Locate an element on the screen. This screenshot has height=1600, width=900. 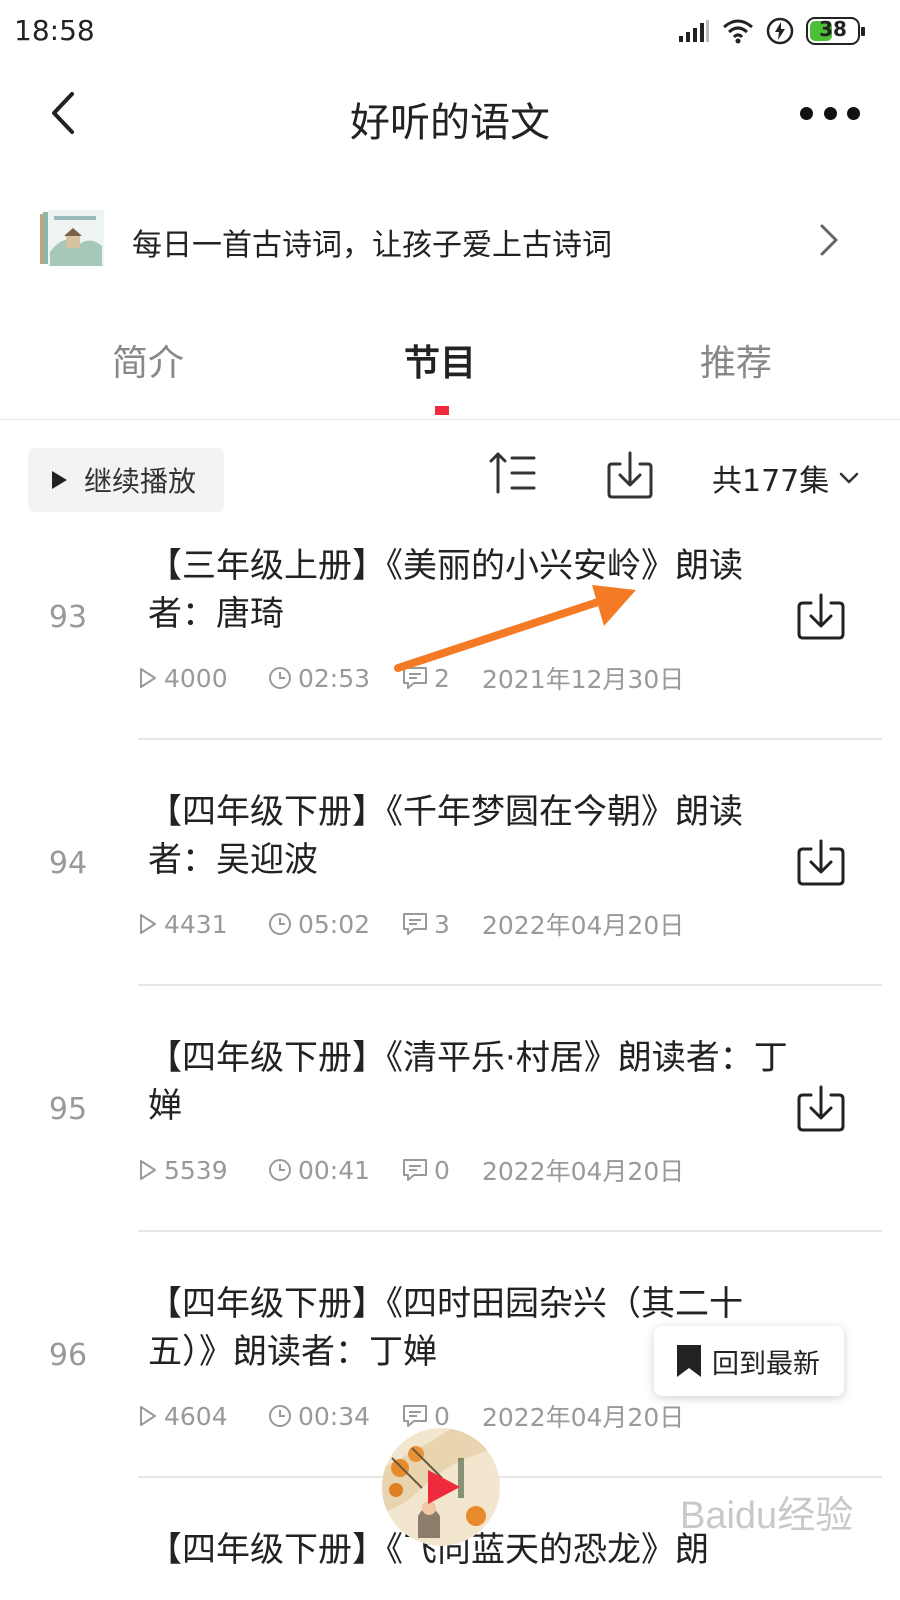
baidu-jingyan-watermark: Baidu经验 is located at coordinates (766, 1516).